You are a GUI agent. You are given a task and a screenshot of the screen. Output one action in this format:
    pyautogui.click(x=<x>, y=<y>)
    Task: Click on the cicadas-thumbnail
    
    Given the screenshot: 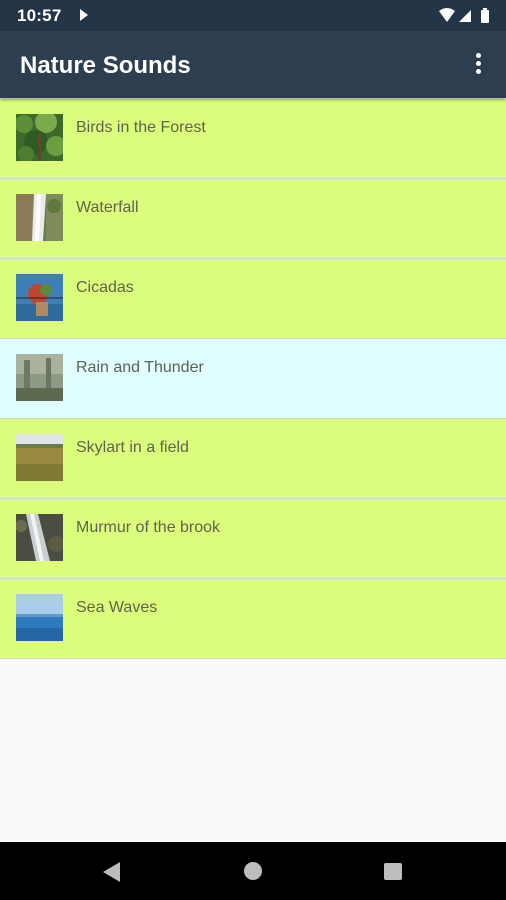 What is the action you would take?
    pyautogui.click(x=39, y=297)
    